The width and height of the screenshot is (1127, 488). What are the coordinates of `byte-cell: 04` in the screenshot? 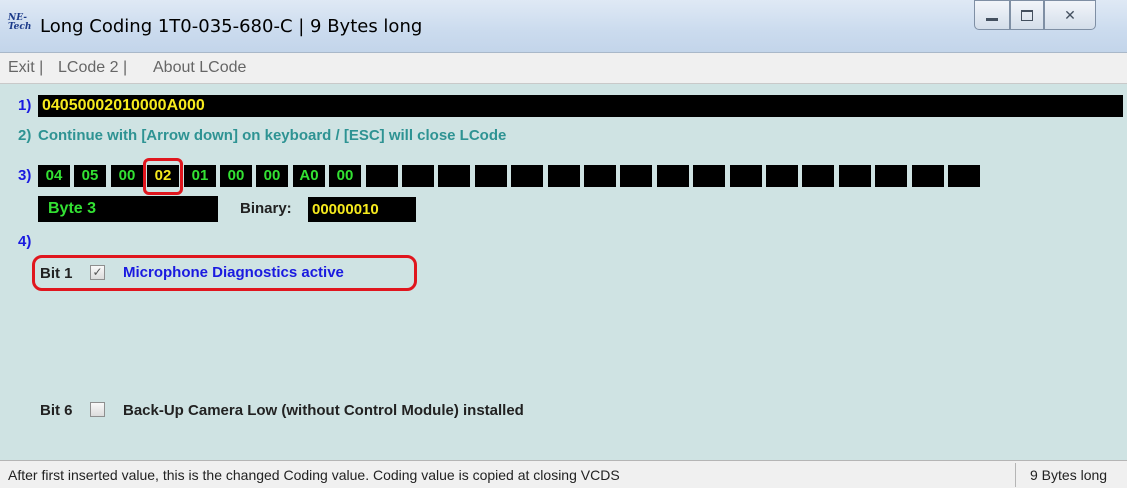 It's located at (54, 176).